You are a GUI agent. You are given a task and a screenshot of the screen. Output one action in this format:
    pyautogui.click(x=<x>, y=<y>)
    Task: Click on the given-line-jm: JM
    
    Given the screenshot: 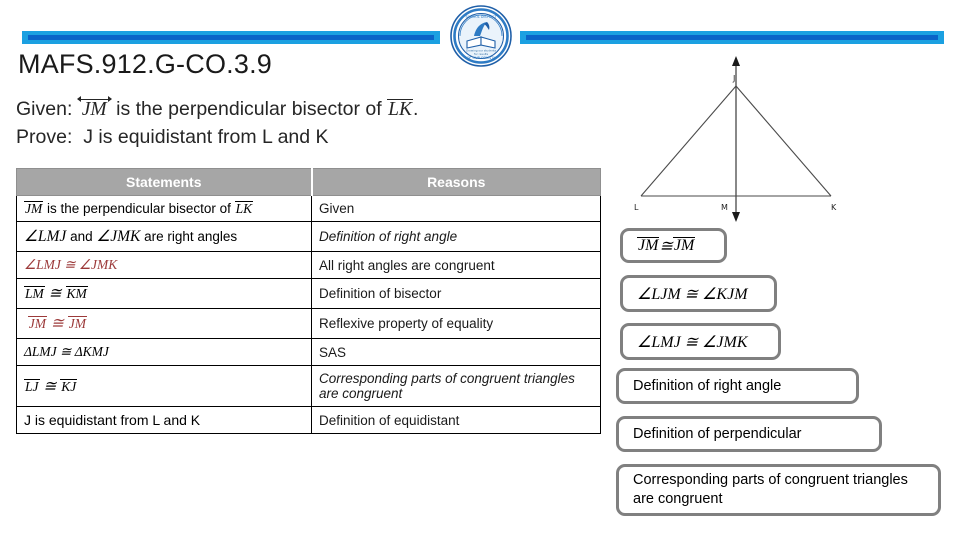 What is the action you would take?
    pyautogui.click(x=94, y=107)
    